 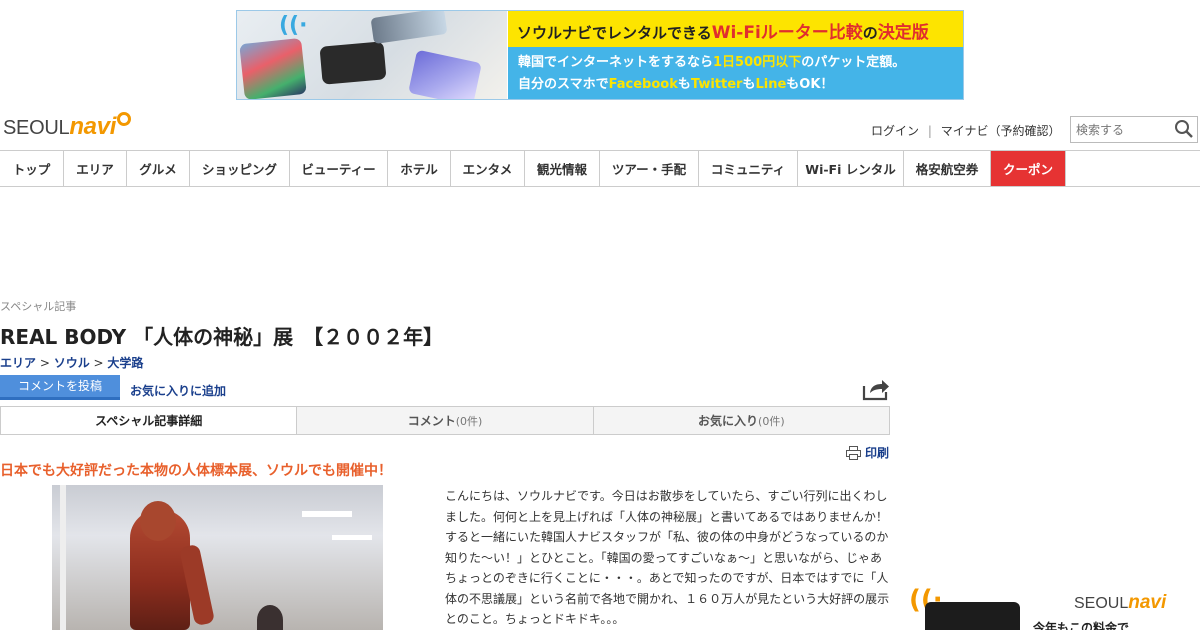 What do you see at coordinates (240, 168) in the screenshot?
I see `nav-item-3: ショッピング` at bounding box center [240, 168].